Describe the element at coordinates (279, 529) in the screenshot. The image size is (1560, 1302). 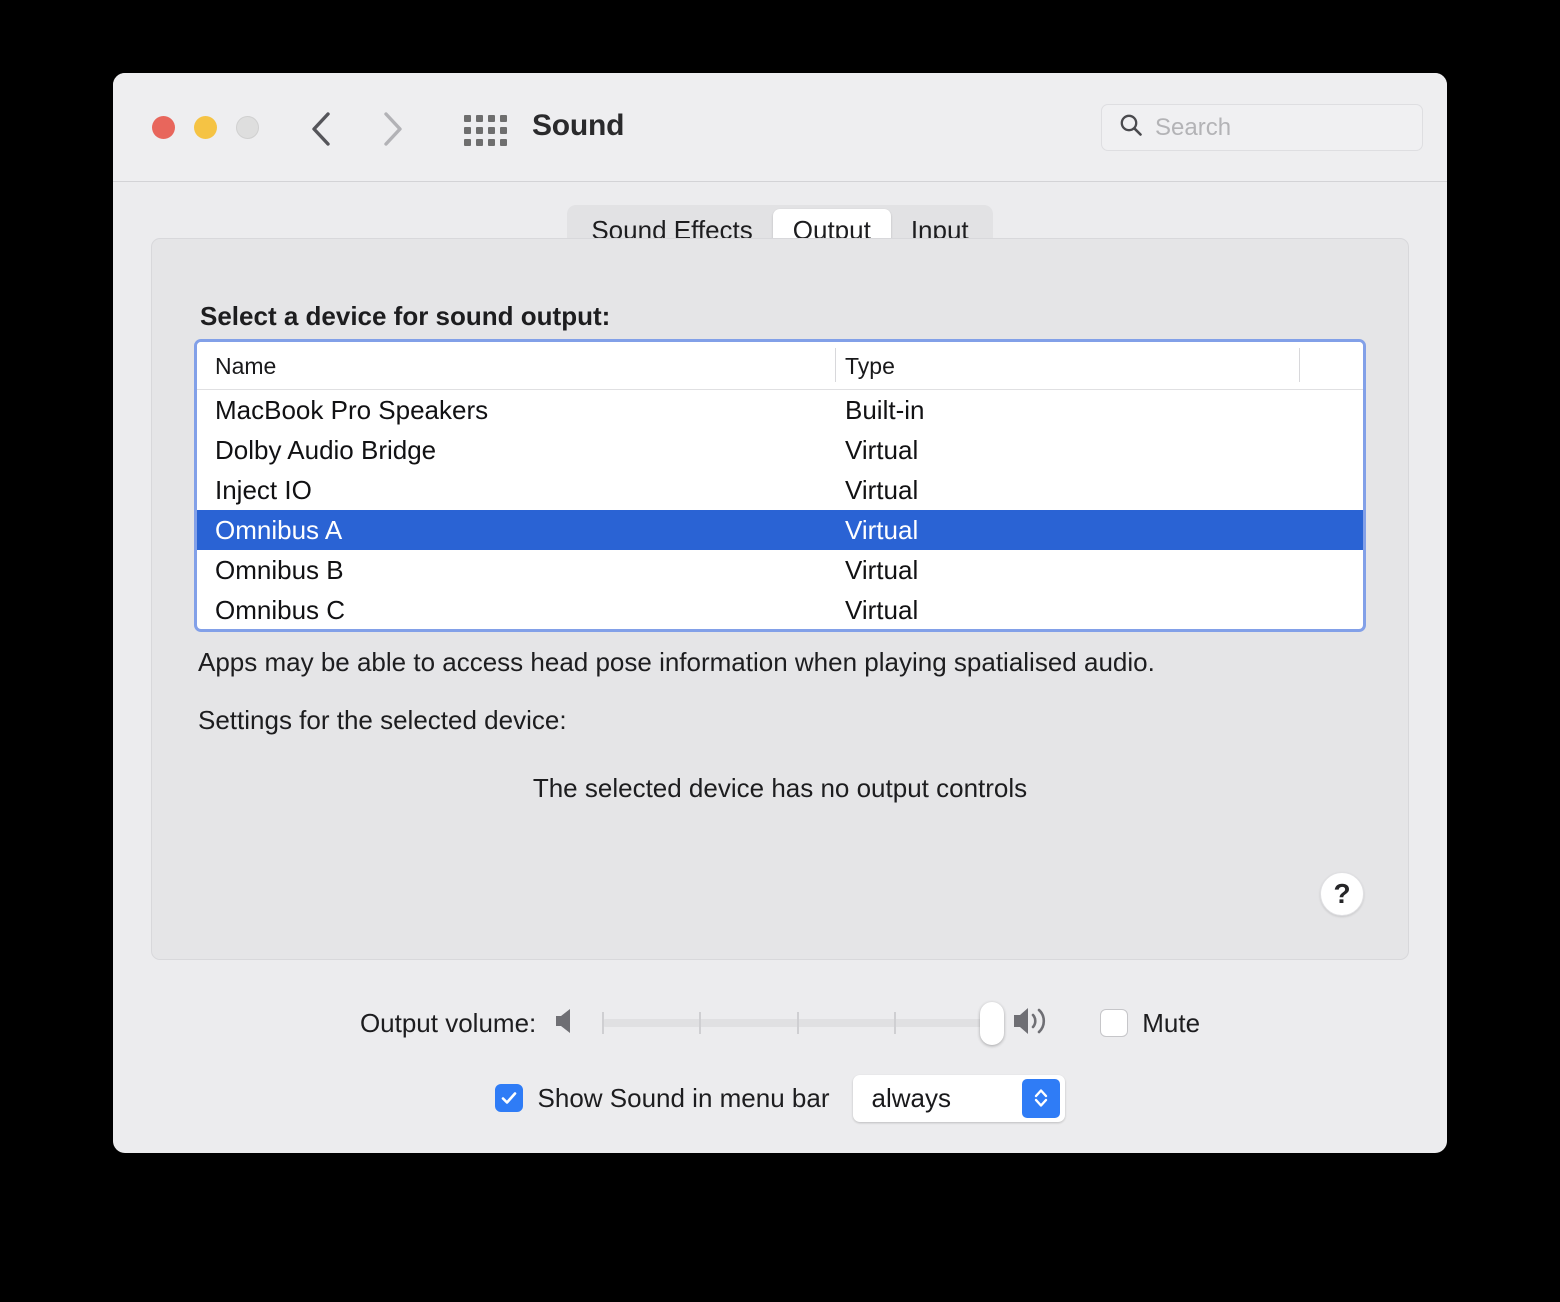
I see `device-name: Omnibus A` at that location.